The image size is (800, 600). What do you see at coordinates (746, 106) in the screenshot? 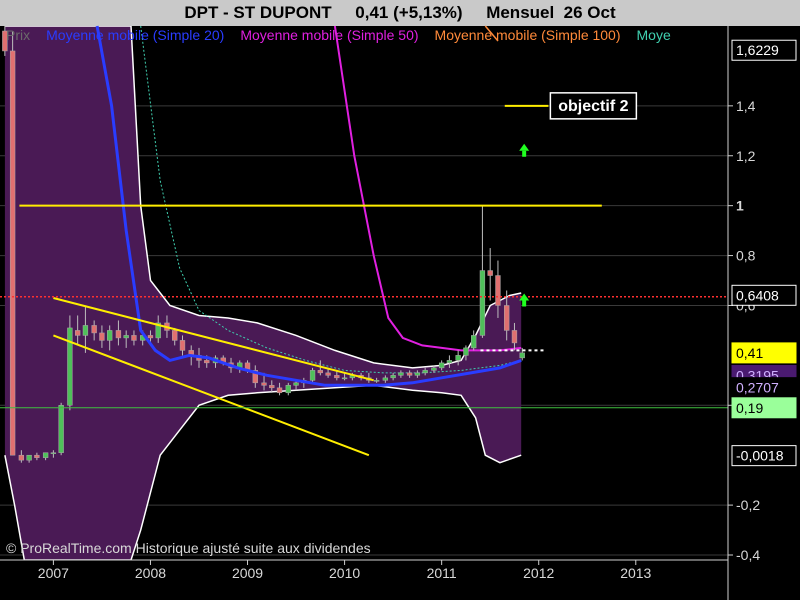
I see `y-tick-label-0: 1,4` at bounding box center [746, 106].